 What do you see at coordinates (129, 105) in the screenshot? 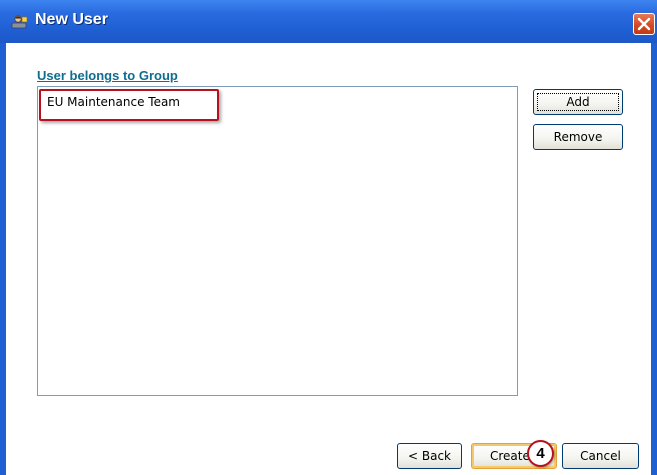
I see `highlight-annotation` at bounding box center [129, 105].